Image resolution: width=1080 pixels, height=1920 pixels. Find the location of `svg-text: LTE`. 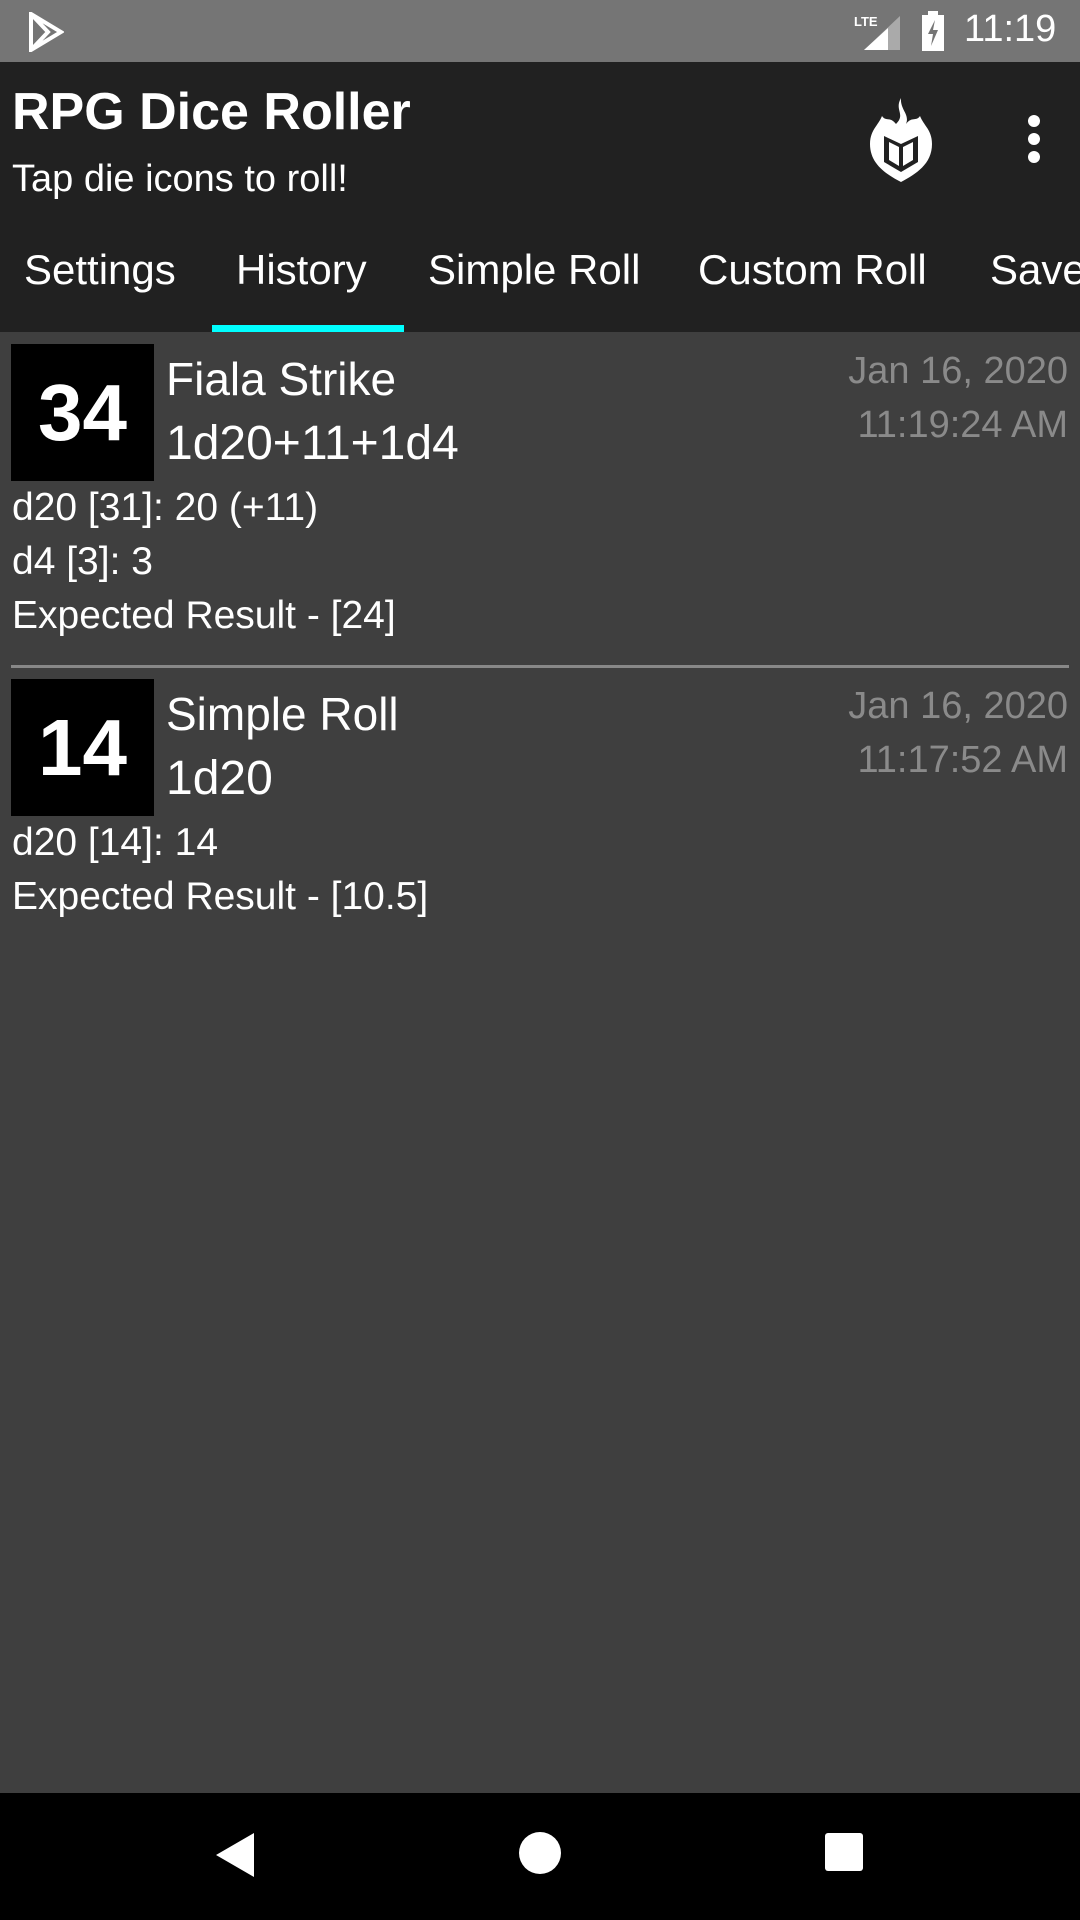

svg-text: LTE is located at coordinates (866, 21).